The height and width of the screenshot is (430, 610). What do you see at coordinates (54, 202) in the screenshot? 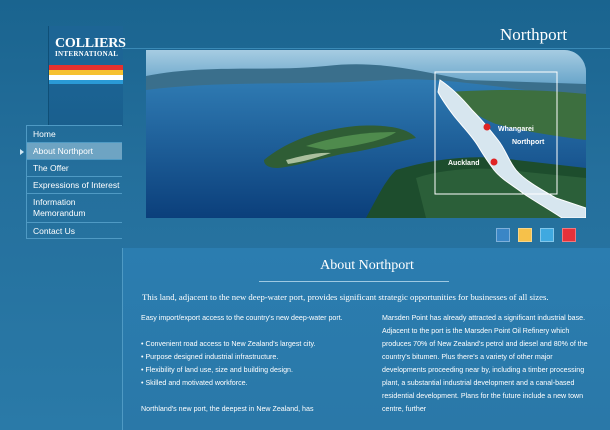
I see `nav-item-information-line1: Information` at bounding box center [54, 202].